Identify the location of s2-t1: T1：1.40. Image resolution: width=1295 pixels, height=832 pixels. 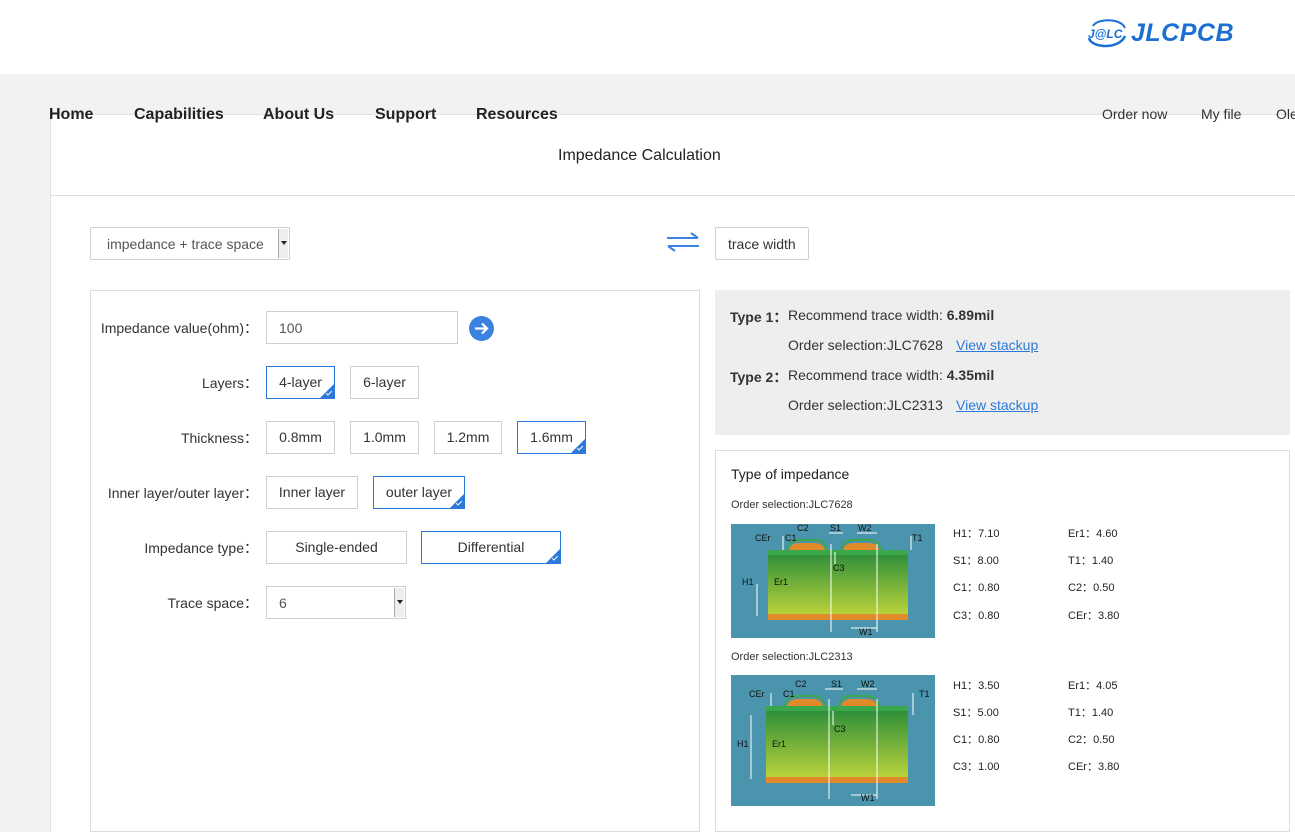
(1090, 712).